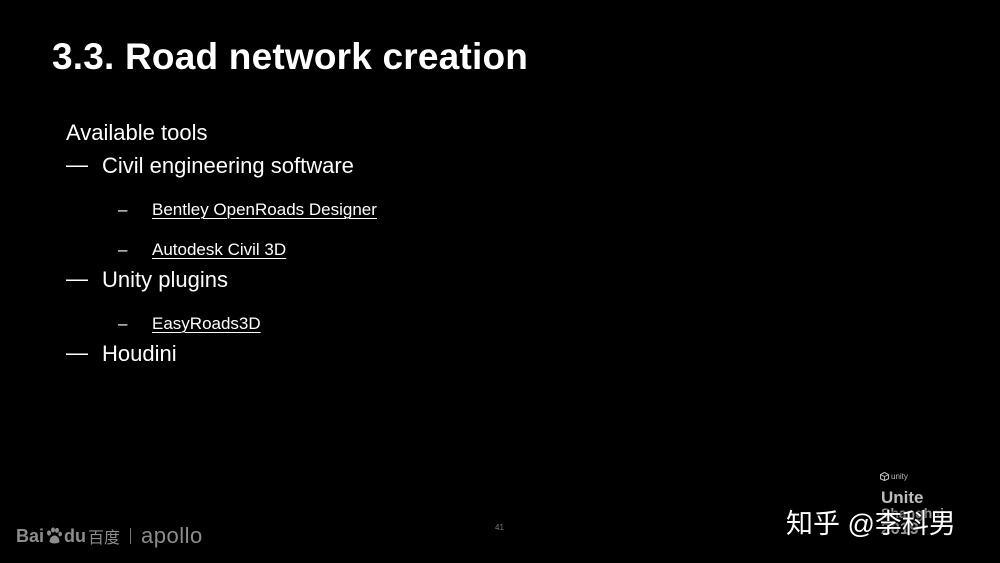 This screenshot has height=563, width=1000. I want to click on page-number: 41, so click(499, 527).